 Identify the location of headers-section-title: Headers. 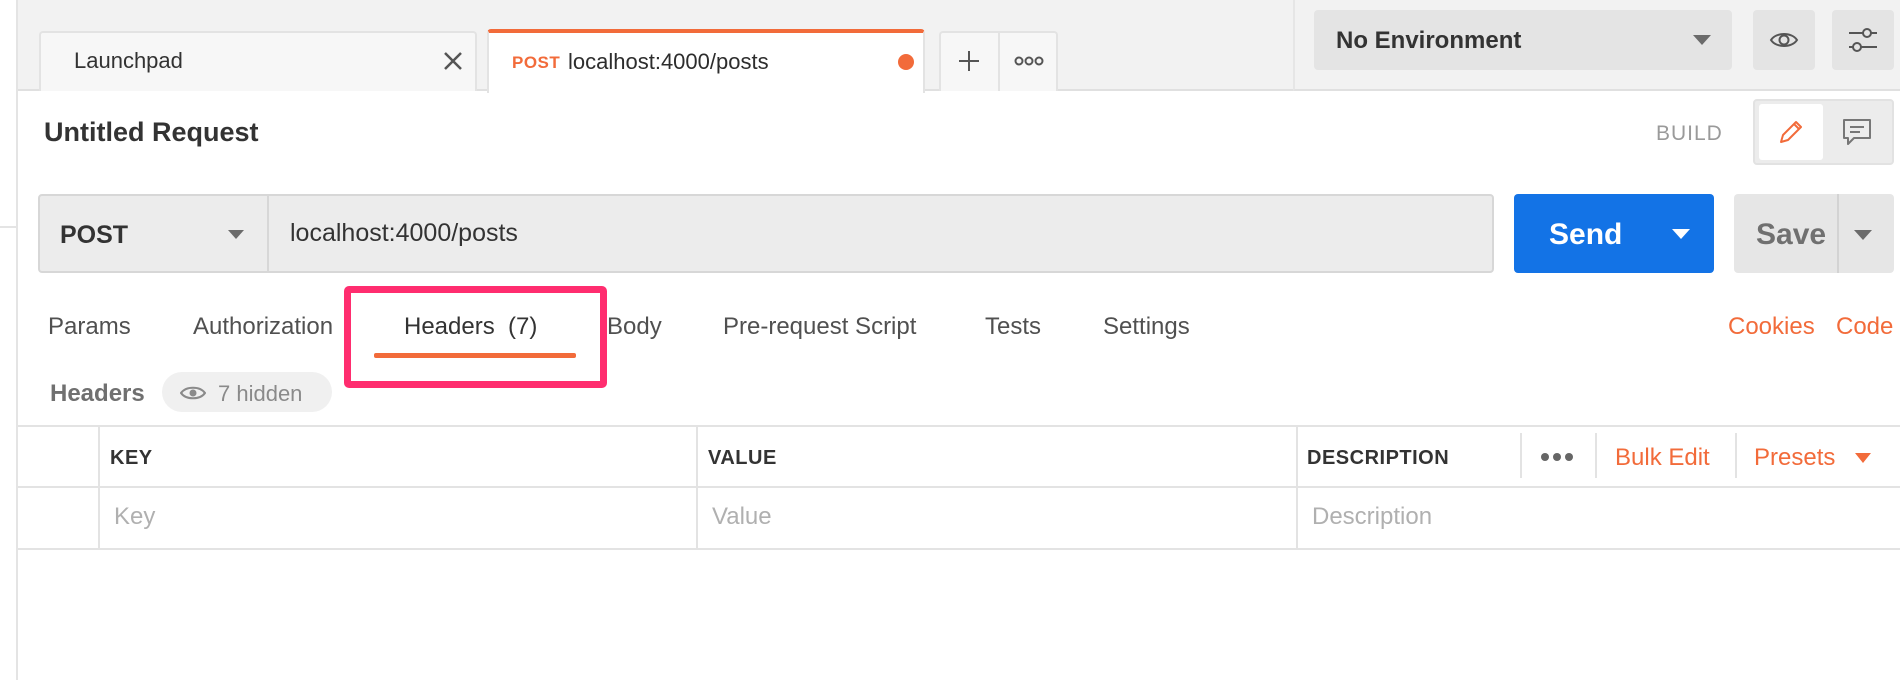
(97, 393).